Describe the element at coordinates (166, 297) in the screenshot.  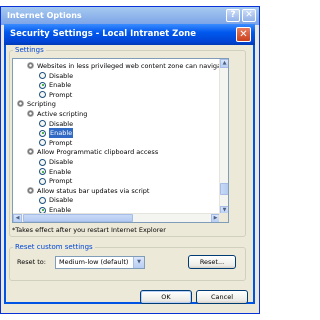
I see `ok-button: OK` at that location.